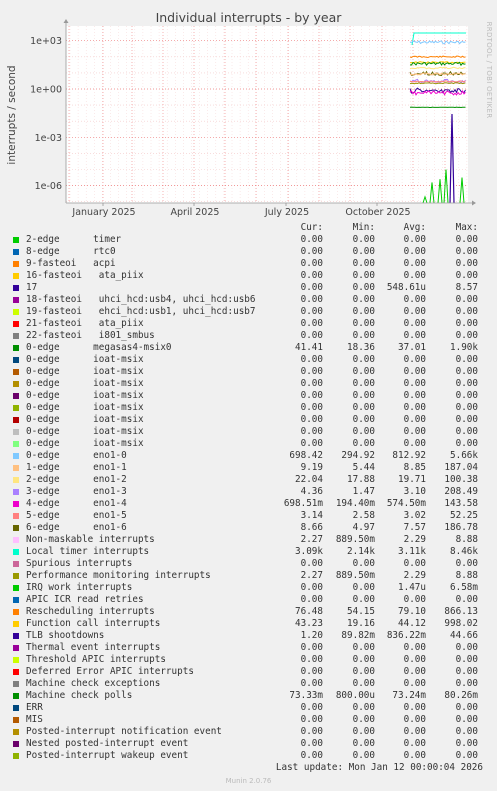 The height and width of the screenshot is (791, 497). What do you see at coordinates (311, 467) in the screenshot?
I see `legend-cur-value: 9.19` at bounding box center [311, 467].